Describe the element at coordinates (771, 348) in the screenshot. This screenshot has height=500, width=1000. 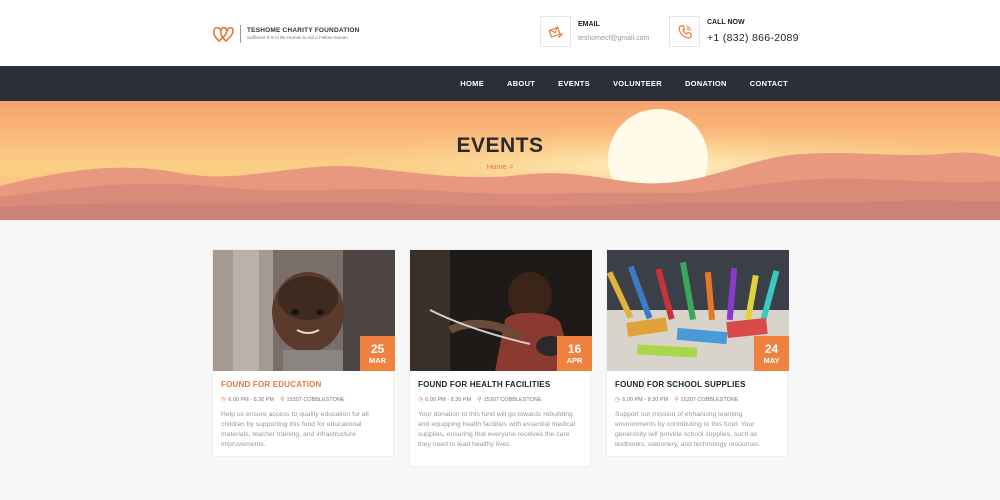
I see `date-day: 24` at that location.